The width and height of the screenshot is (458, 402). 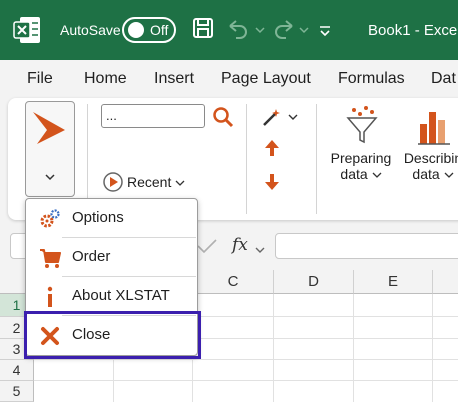 What do you see at coordinates (413, 30) in the screenshot?
I see `window-title: Book1 - Exce` at bounding box center [413, 30].